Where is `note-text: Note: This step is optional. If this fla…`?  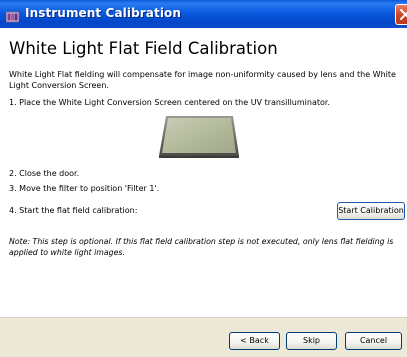 note-text: Note: This step is optional. If this fla… is located at coordinates (201, 247).